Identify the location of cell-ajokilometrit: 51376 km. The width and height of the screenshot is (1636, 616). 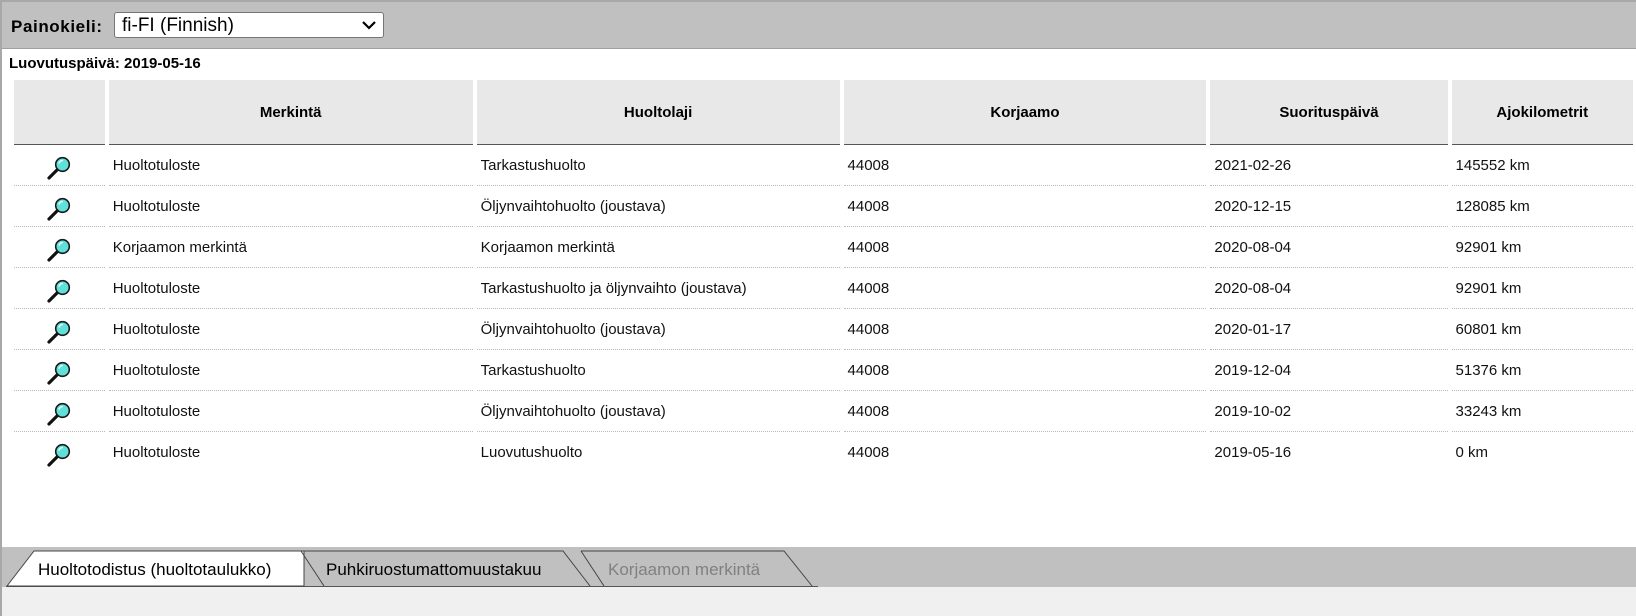
(1542, 370).